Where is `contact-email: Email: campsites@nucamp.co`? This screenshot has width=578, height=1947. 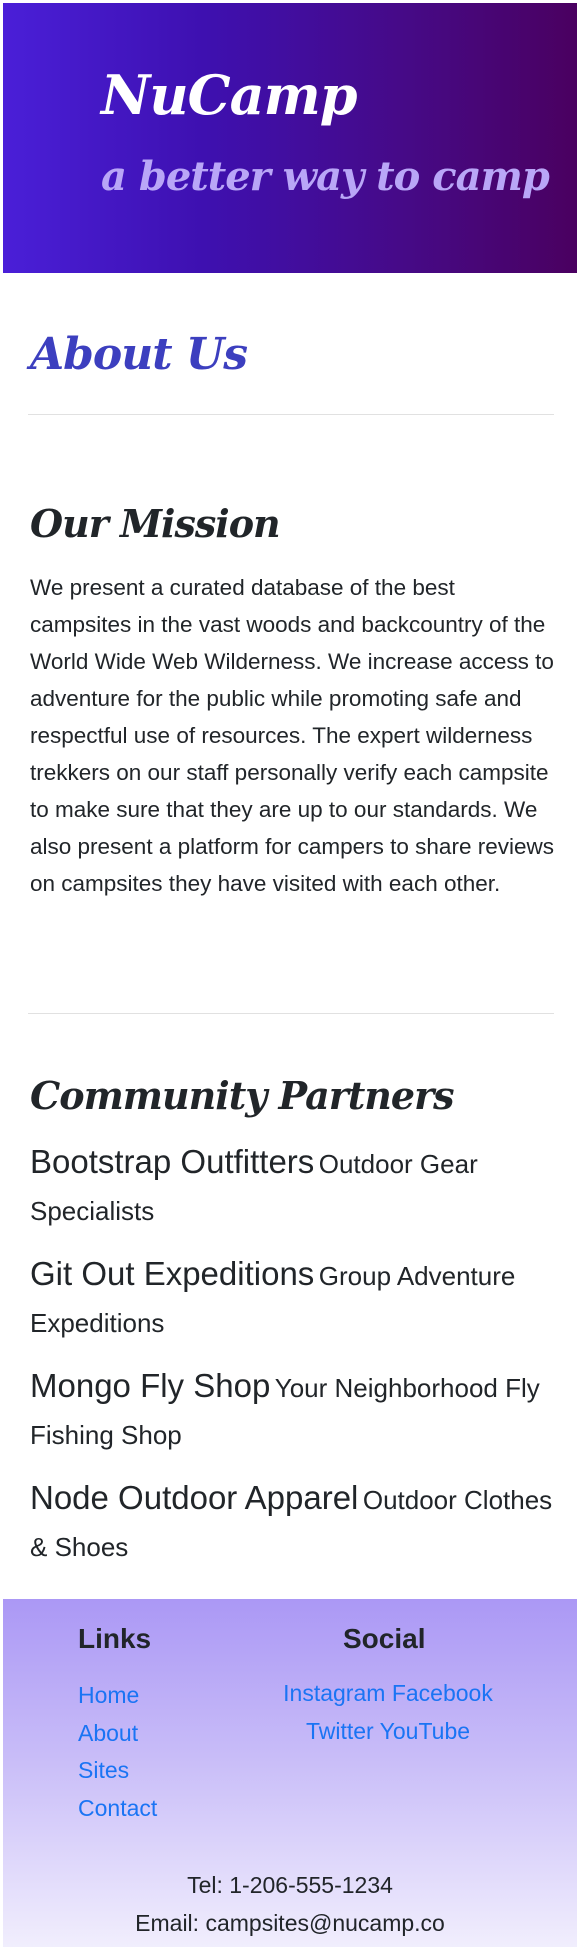
contact-email: Email: campsites@nucamp.co is located at coordinates (290, 1922).